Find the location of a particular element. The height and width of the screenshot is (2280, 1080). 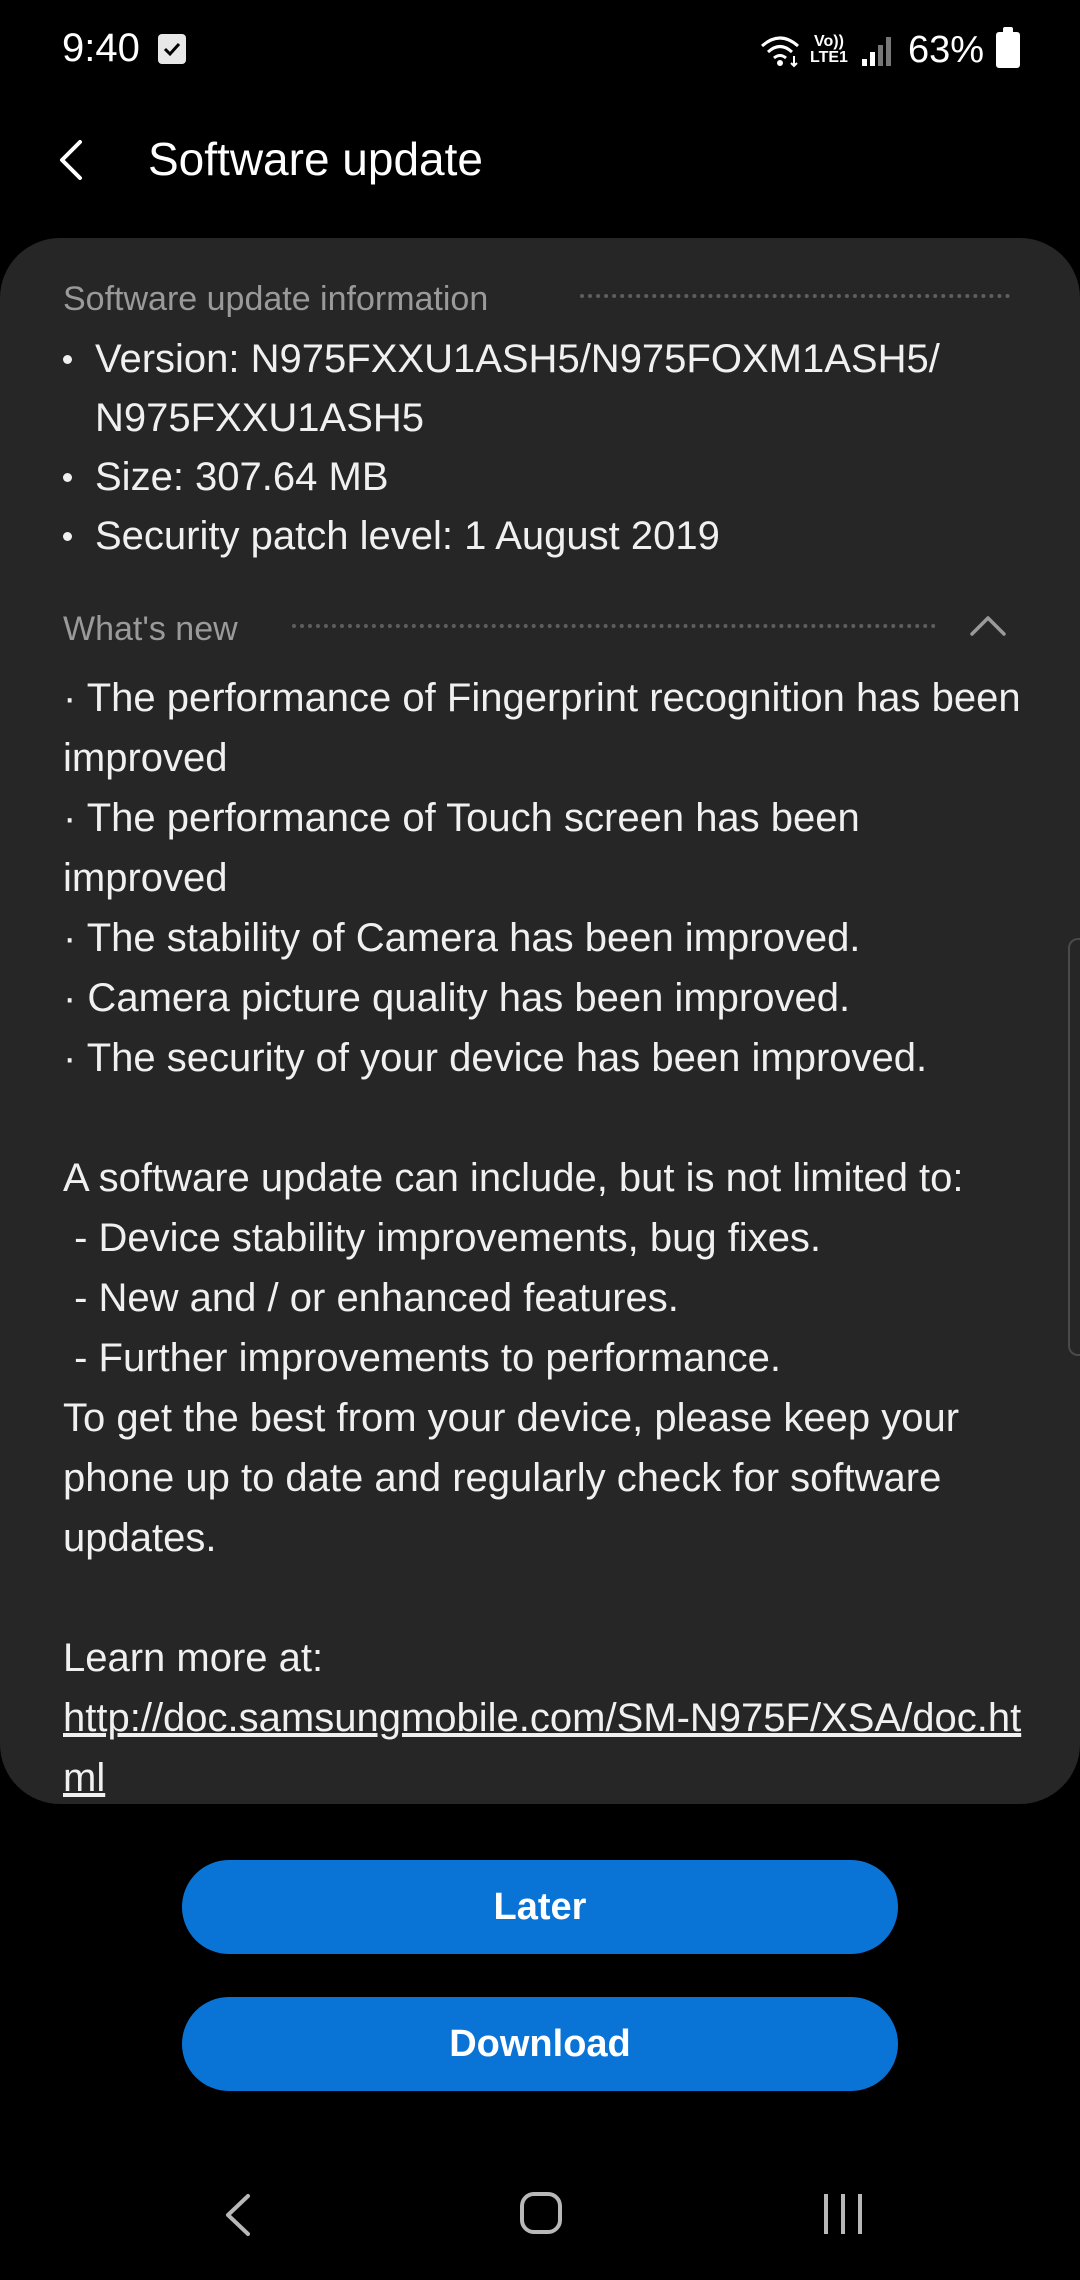

general-item: - Further improvements to performance. is located at coordinates (422, 1358).